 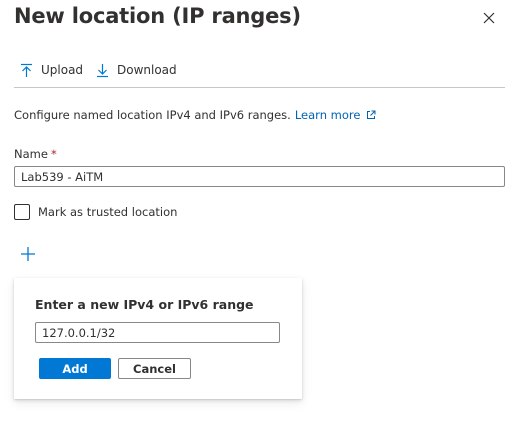 I want to click on close-button, so click(x=489, y=18).